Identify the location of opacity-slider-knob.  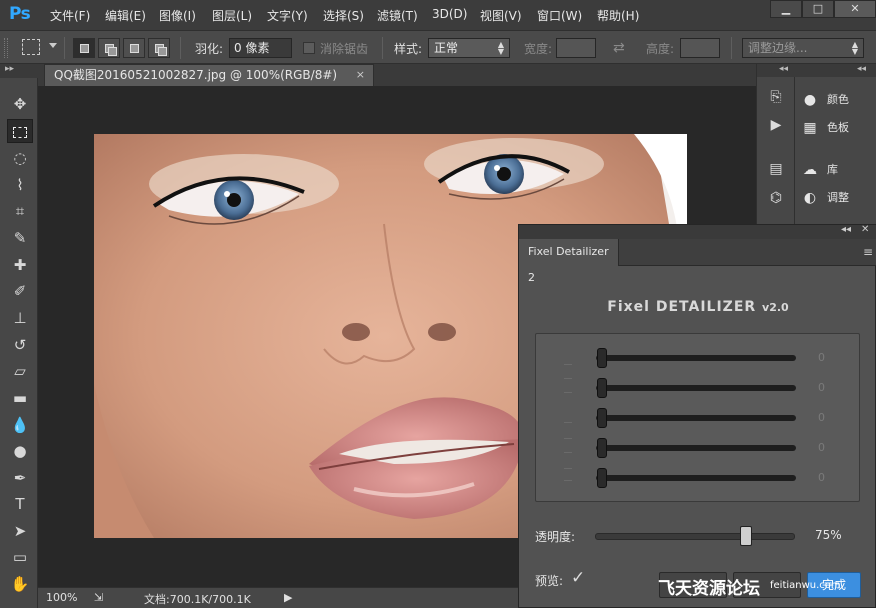
(746, 536).